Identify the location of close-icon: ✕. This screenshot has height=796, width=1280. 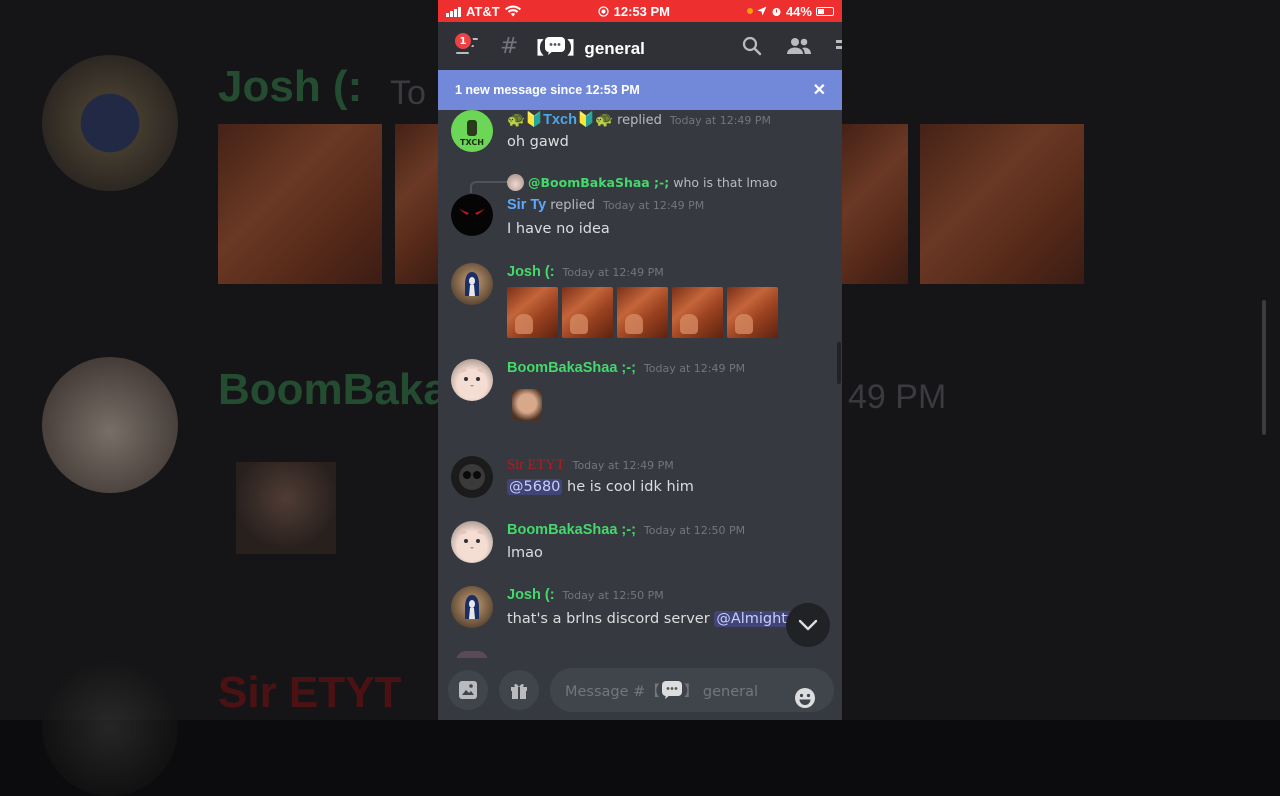
(819, 90).